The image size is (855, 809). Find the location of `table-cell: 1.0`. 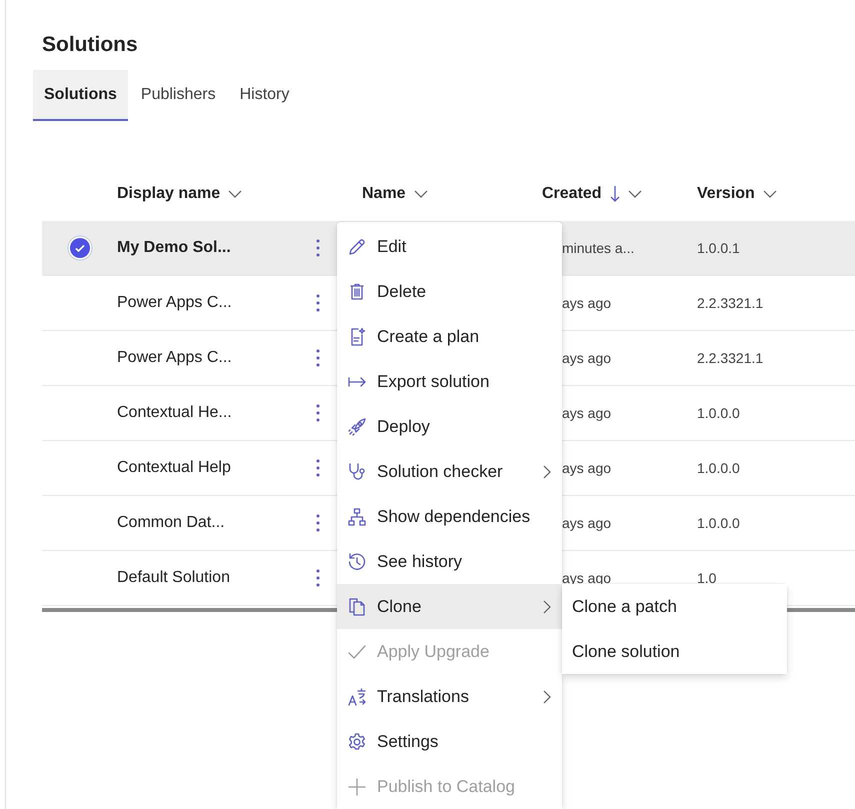

table-cell: 1.0 is located at coordinates (706, 578).